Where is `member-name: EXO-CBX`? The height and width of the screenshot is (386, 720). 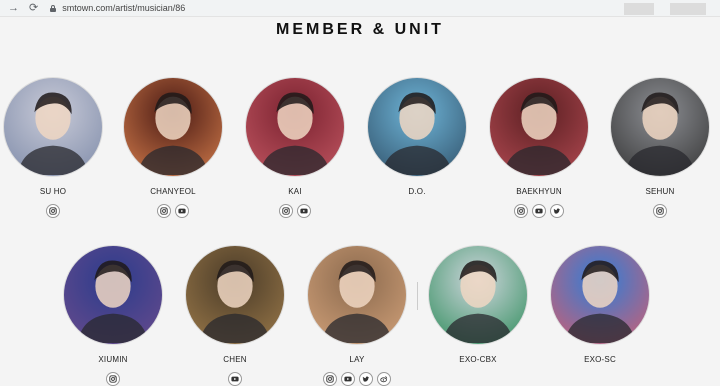
member-name: EXO-CBX is located at coordinates (478, 359).